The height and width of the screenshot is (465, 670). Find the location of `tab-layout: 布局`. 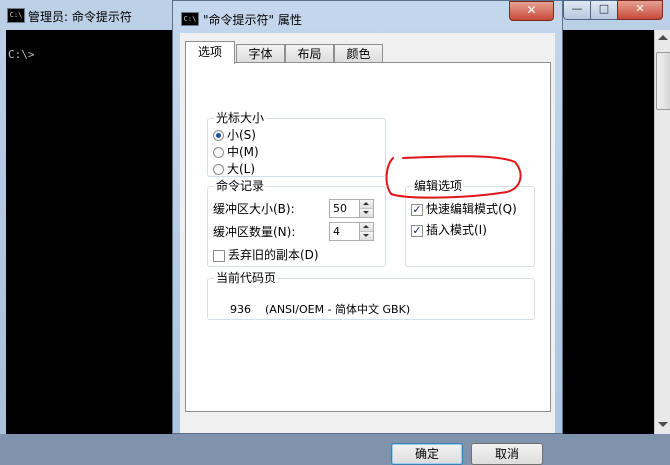

tab-layout: 布局 is located at coordinates (309, 53).